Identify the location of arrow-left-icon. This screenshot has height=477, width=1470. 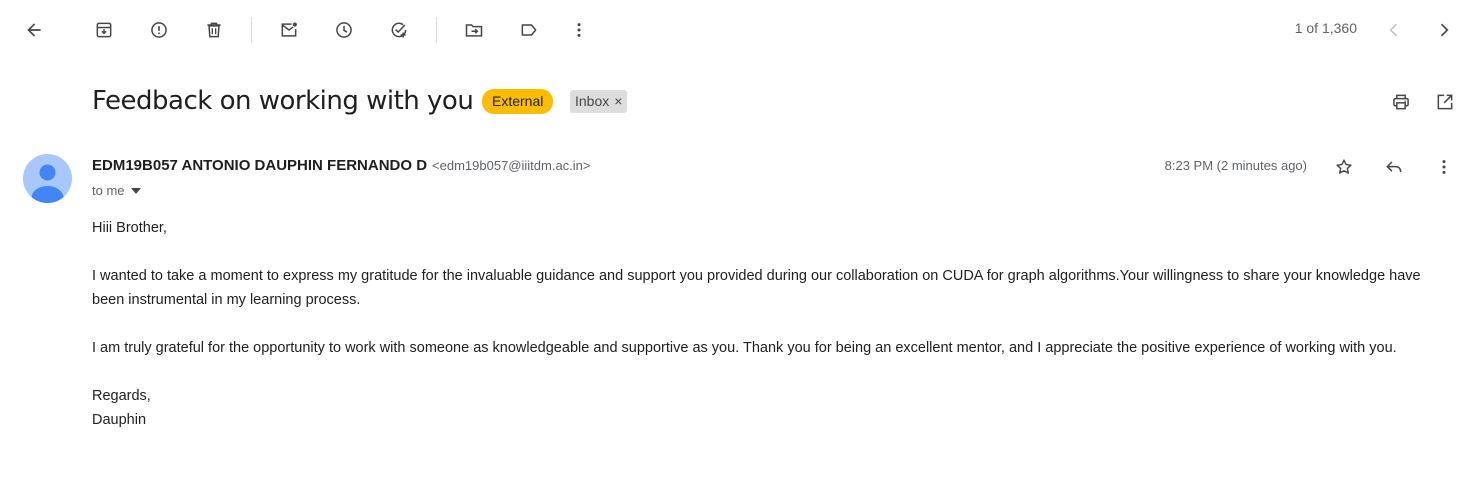
(34, 30).